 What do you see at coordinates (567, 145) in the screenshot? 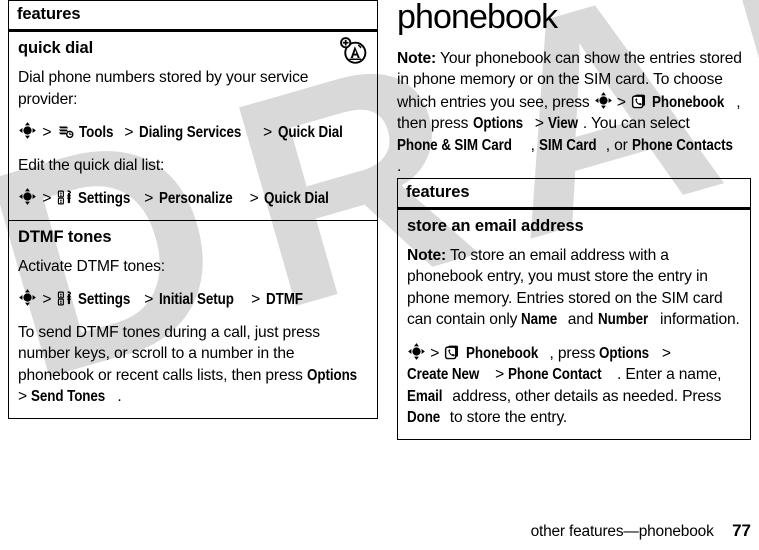
I see `menu-label: SIM Card` at bounding box center [567, 145].